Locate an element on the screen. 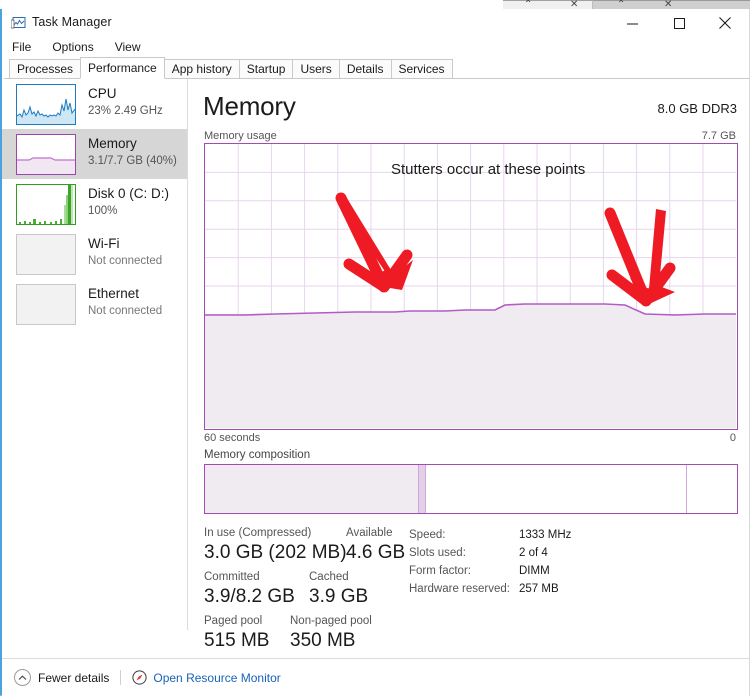 This screenshot has height=696, width=750. sysinfo-row-hardware-reserved: Hardware reserved: 257 MB is located at coordinates (524, 589).